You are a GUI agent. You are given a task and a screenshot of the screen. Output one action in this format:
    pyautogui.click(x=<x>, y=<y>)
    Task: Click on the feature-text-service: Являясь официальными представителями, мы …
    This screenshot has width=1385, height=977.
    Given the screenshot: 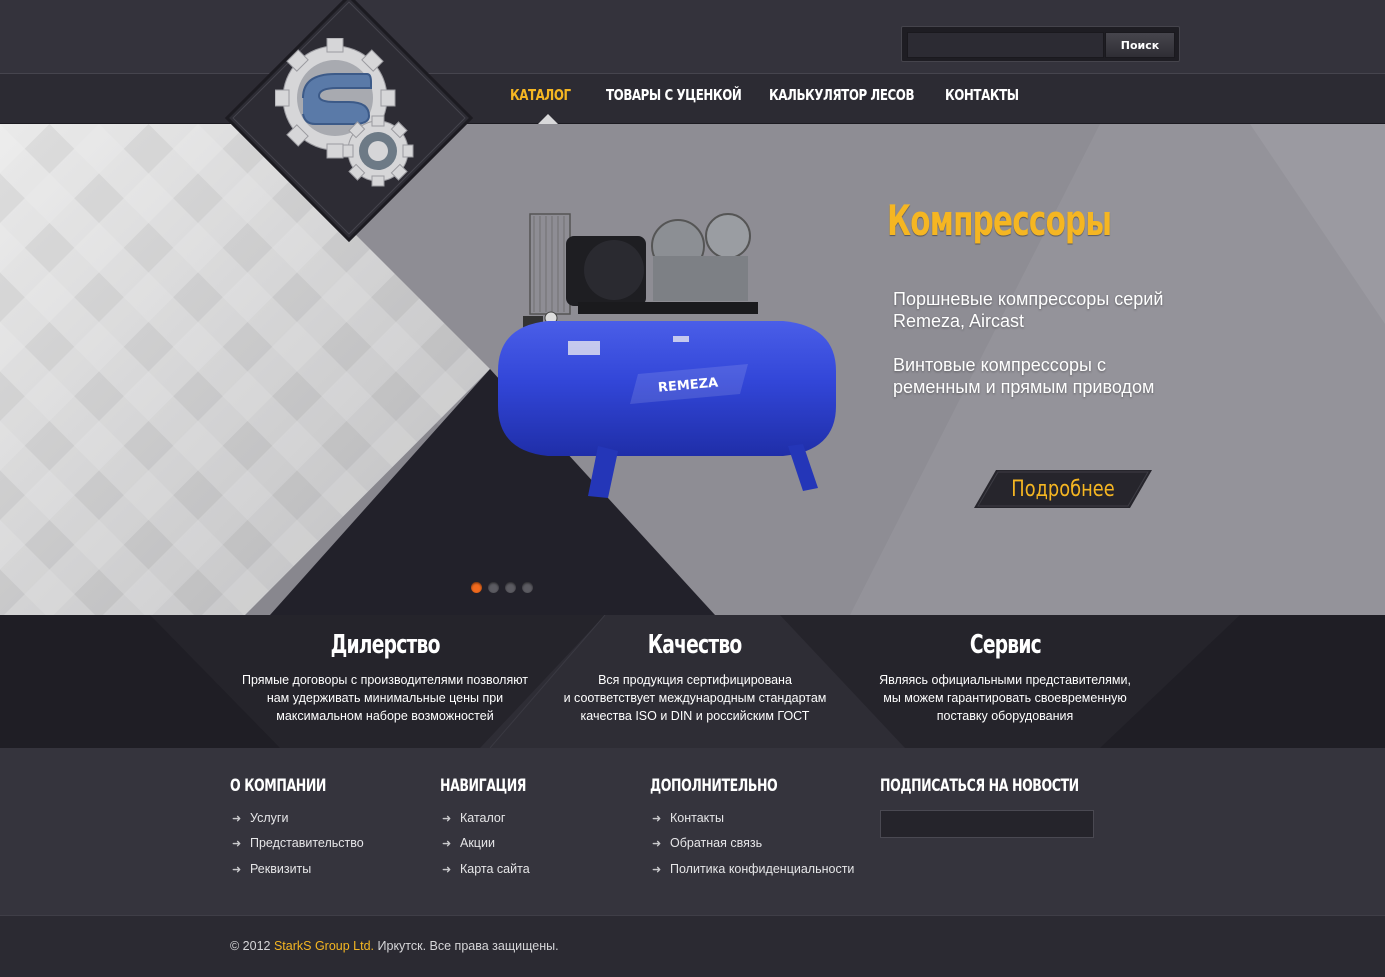 What is the action you would take?
    pyautogui.click(x=1005, y=698)
    